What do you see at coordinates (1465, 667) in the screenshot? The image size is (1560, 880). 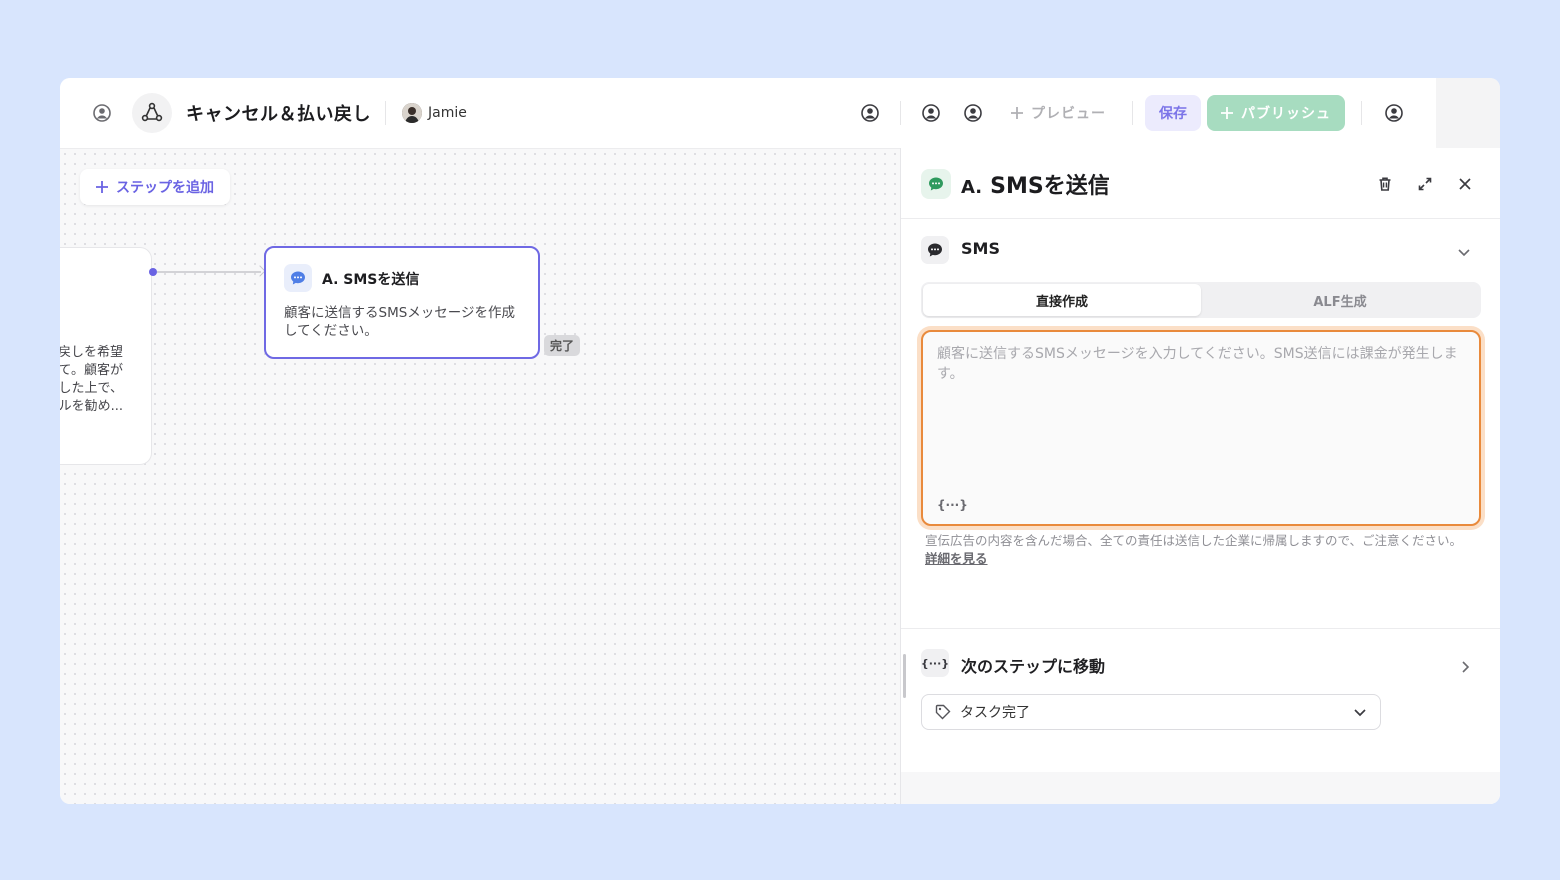 I see `chevron-right-icon` at bounding box center [1465, 667].